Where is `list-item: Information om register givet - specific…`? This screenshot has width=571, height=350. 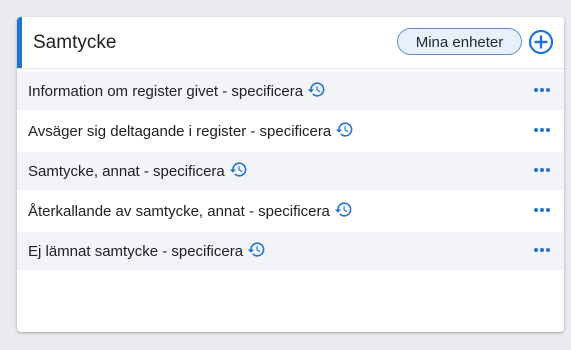 list-item: Information om register givet - specific… is located at coordinates (290, 91).